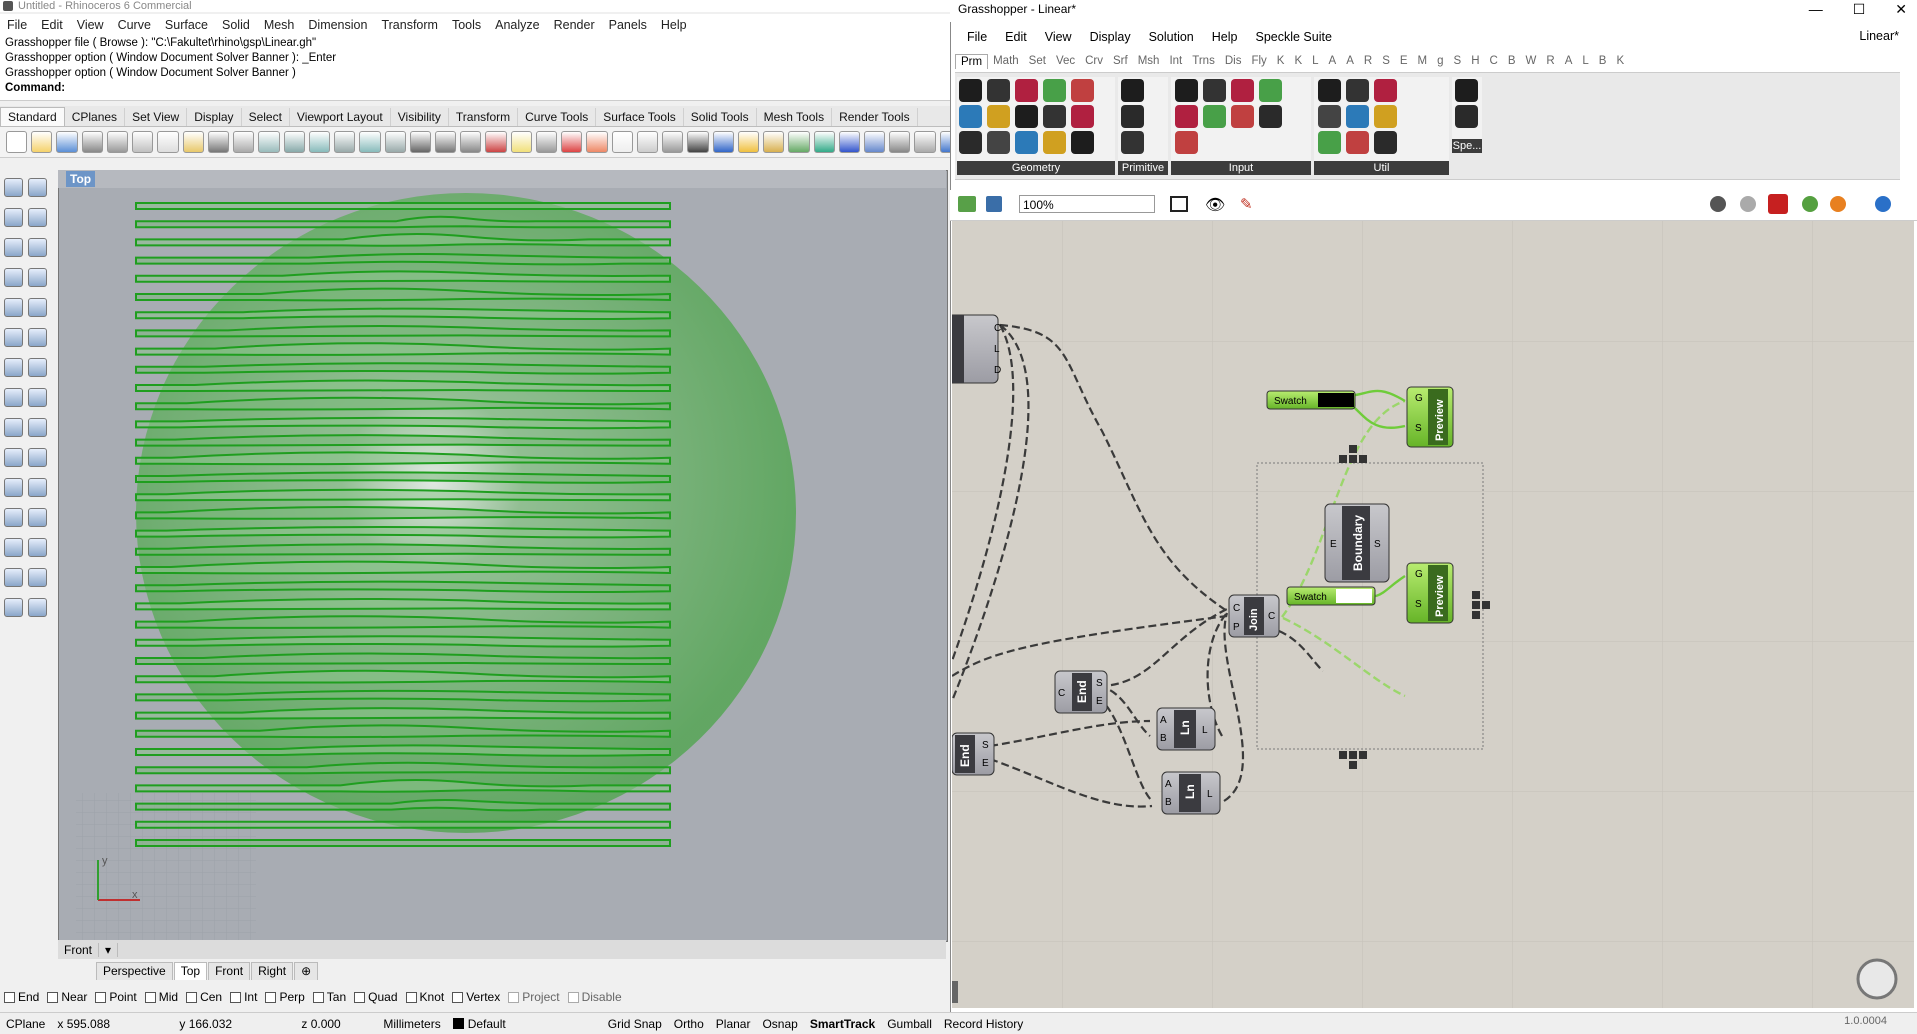 This screenshot has width=1917, height=1034. What do you see at coordinates (1531, 61) in the screenshot?
I see `gh-tab-25: W` at bounding box center [1531, 61].